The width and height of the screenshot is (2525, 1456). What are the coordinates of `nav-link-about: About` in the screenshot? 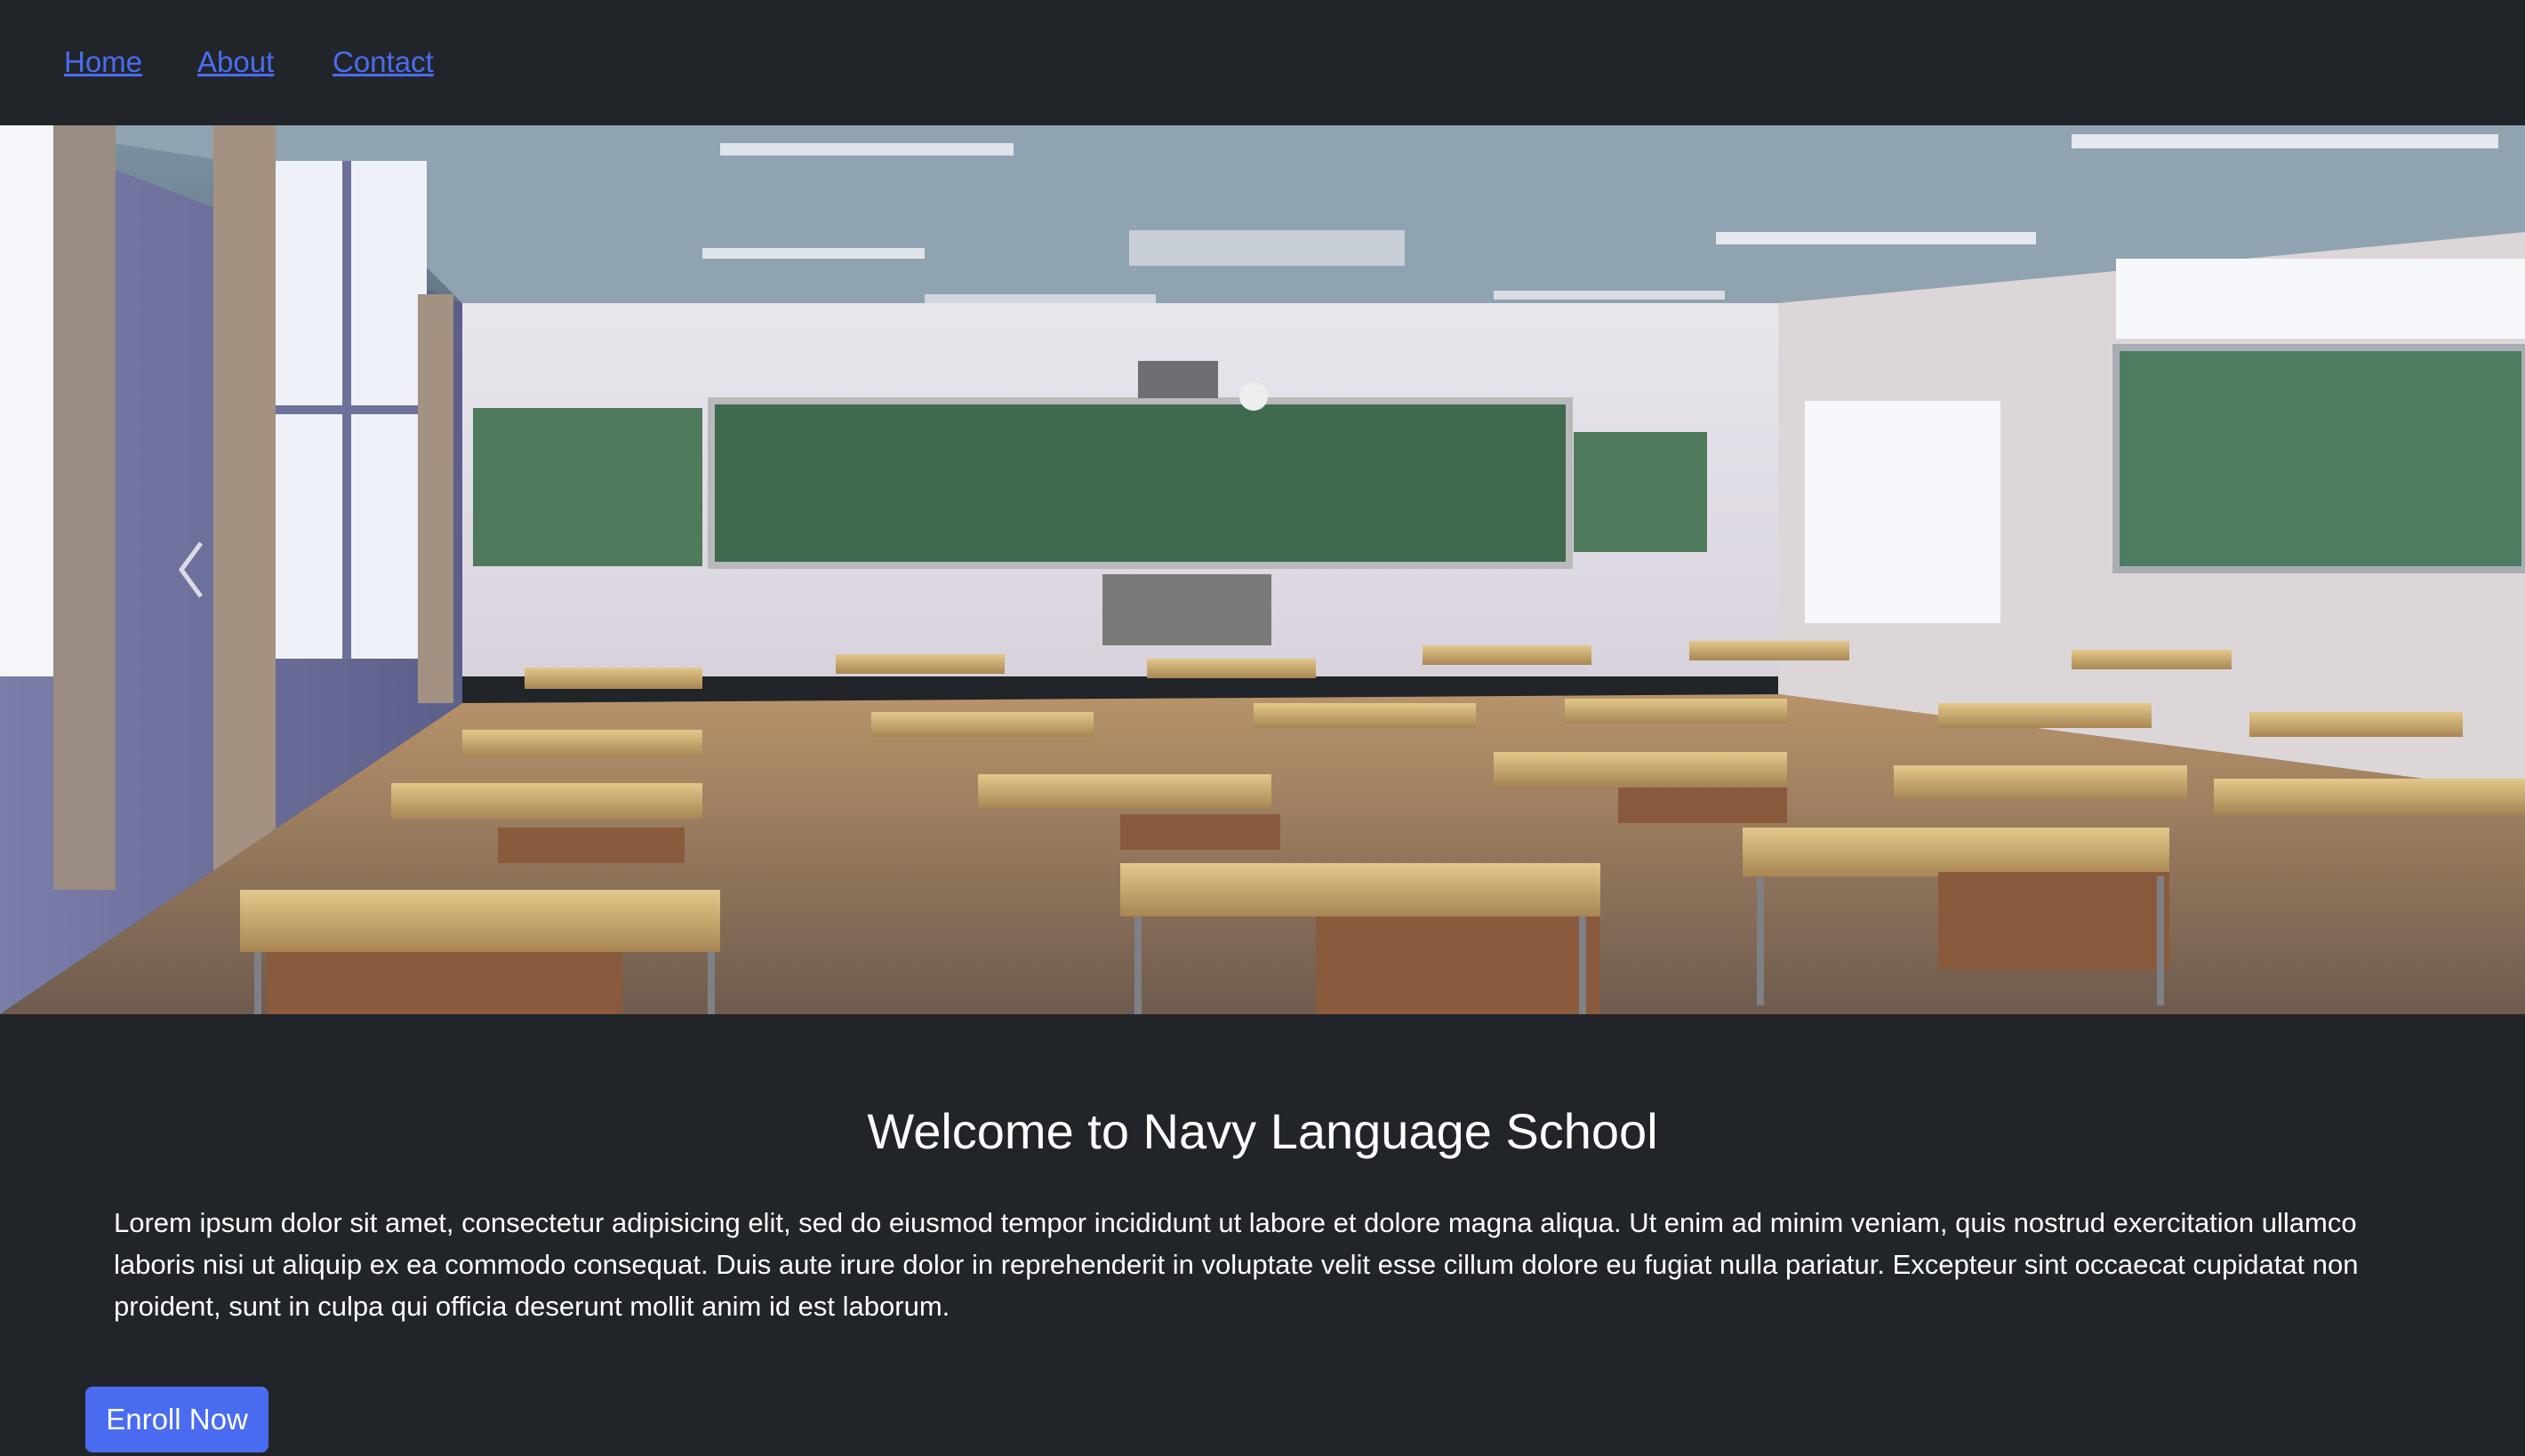 It's located at (236, 62).